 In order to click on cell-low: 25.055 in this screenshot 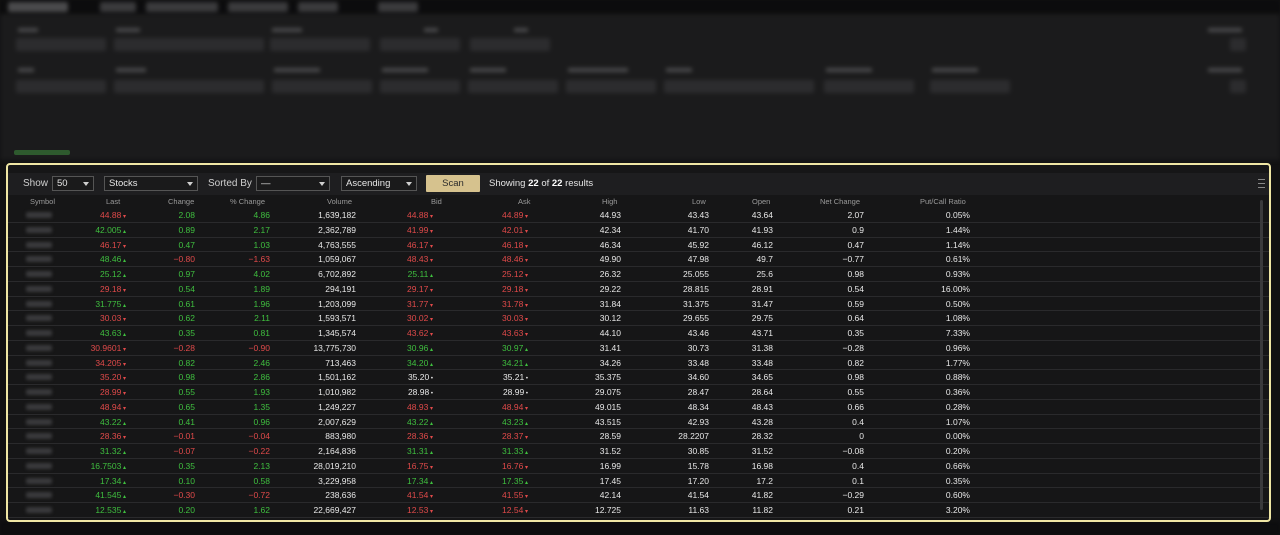, I will do `click(696, 274)`.